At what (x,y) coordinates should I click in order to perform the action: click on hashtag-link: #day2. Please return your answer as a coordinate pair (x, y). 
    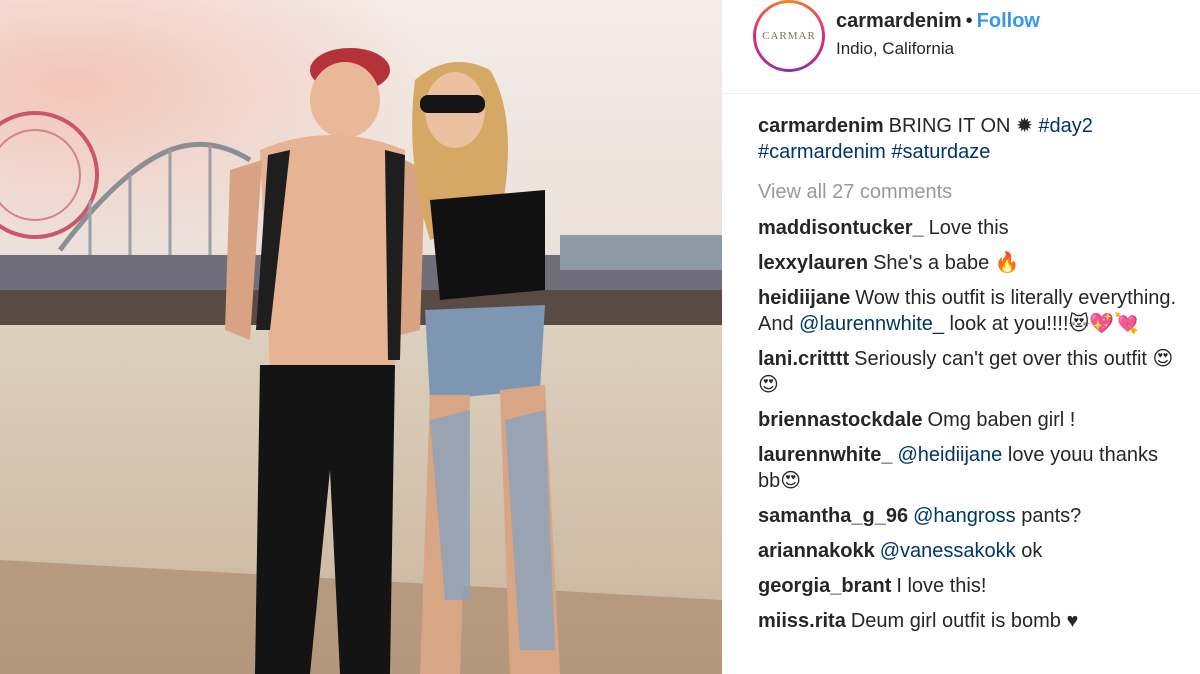
    Looking at the image, I should click on (1065, 126).